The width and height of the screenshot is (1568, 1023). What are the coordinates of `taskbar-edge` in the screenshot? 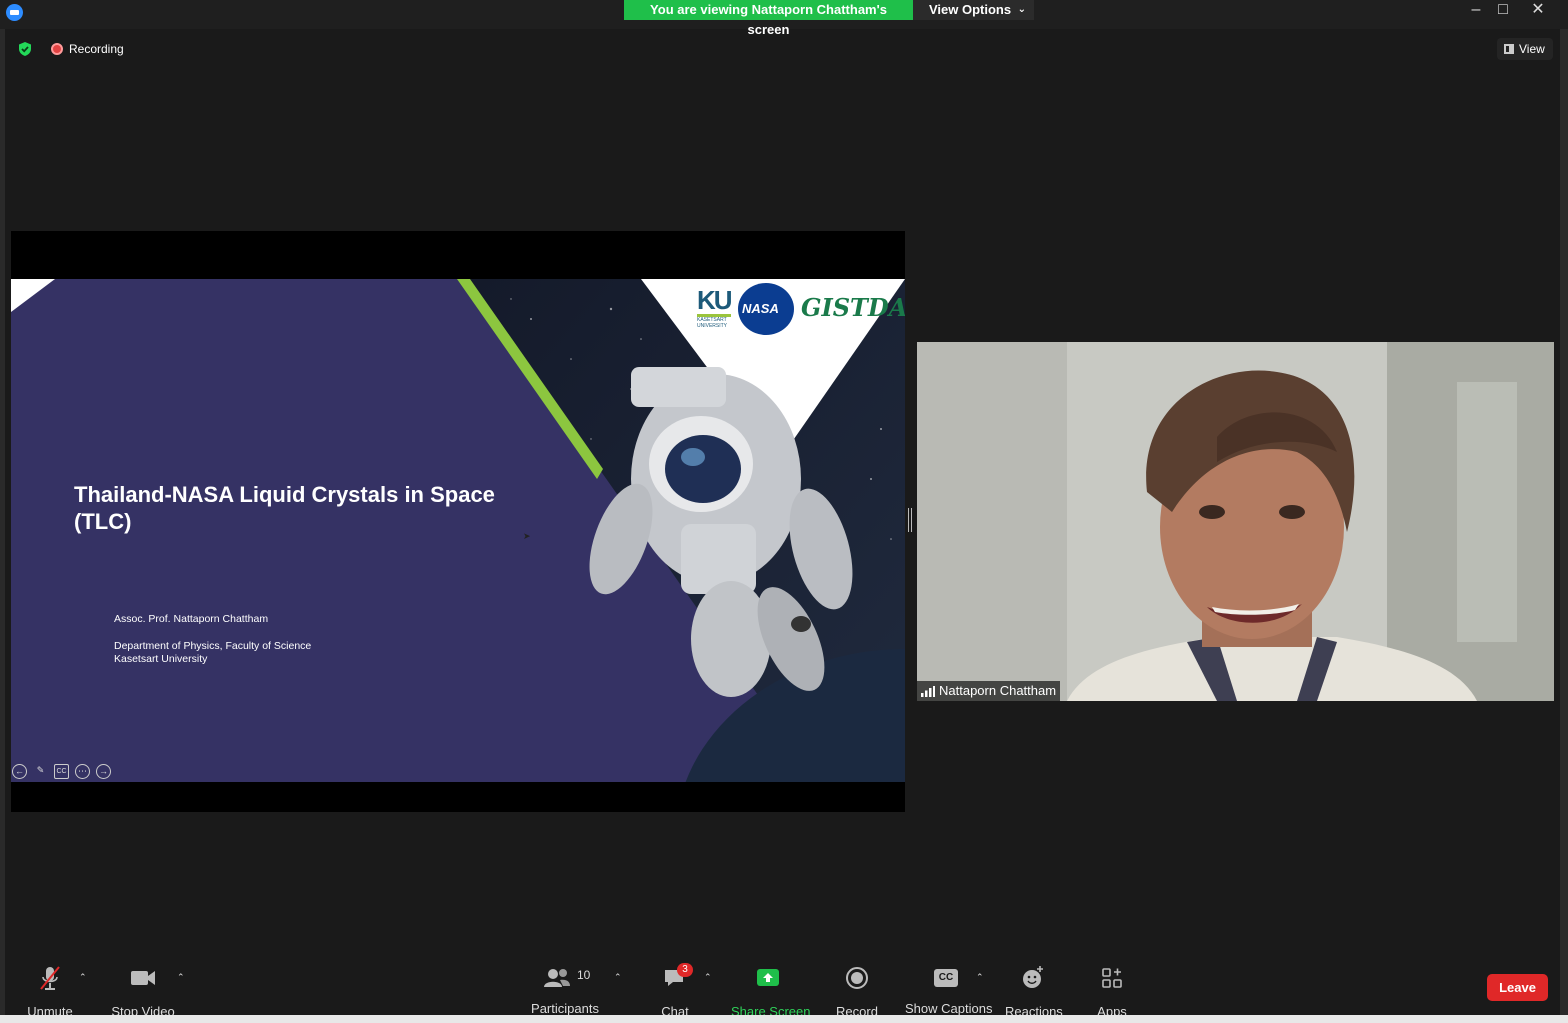 It's located at (784, 1019).